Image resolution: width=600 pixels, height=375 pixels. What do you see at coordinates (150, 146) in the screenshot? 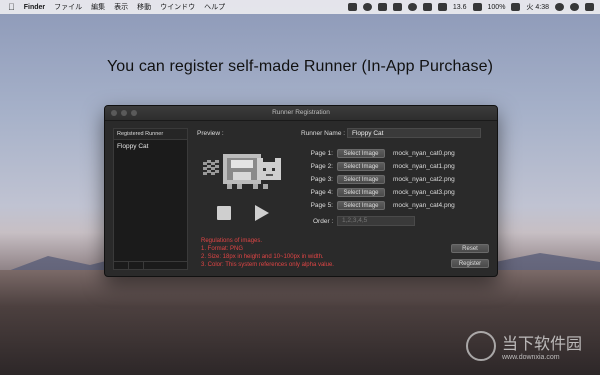
I see `list-item: Floppy Cat` at bounding box center [150, 146].